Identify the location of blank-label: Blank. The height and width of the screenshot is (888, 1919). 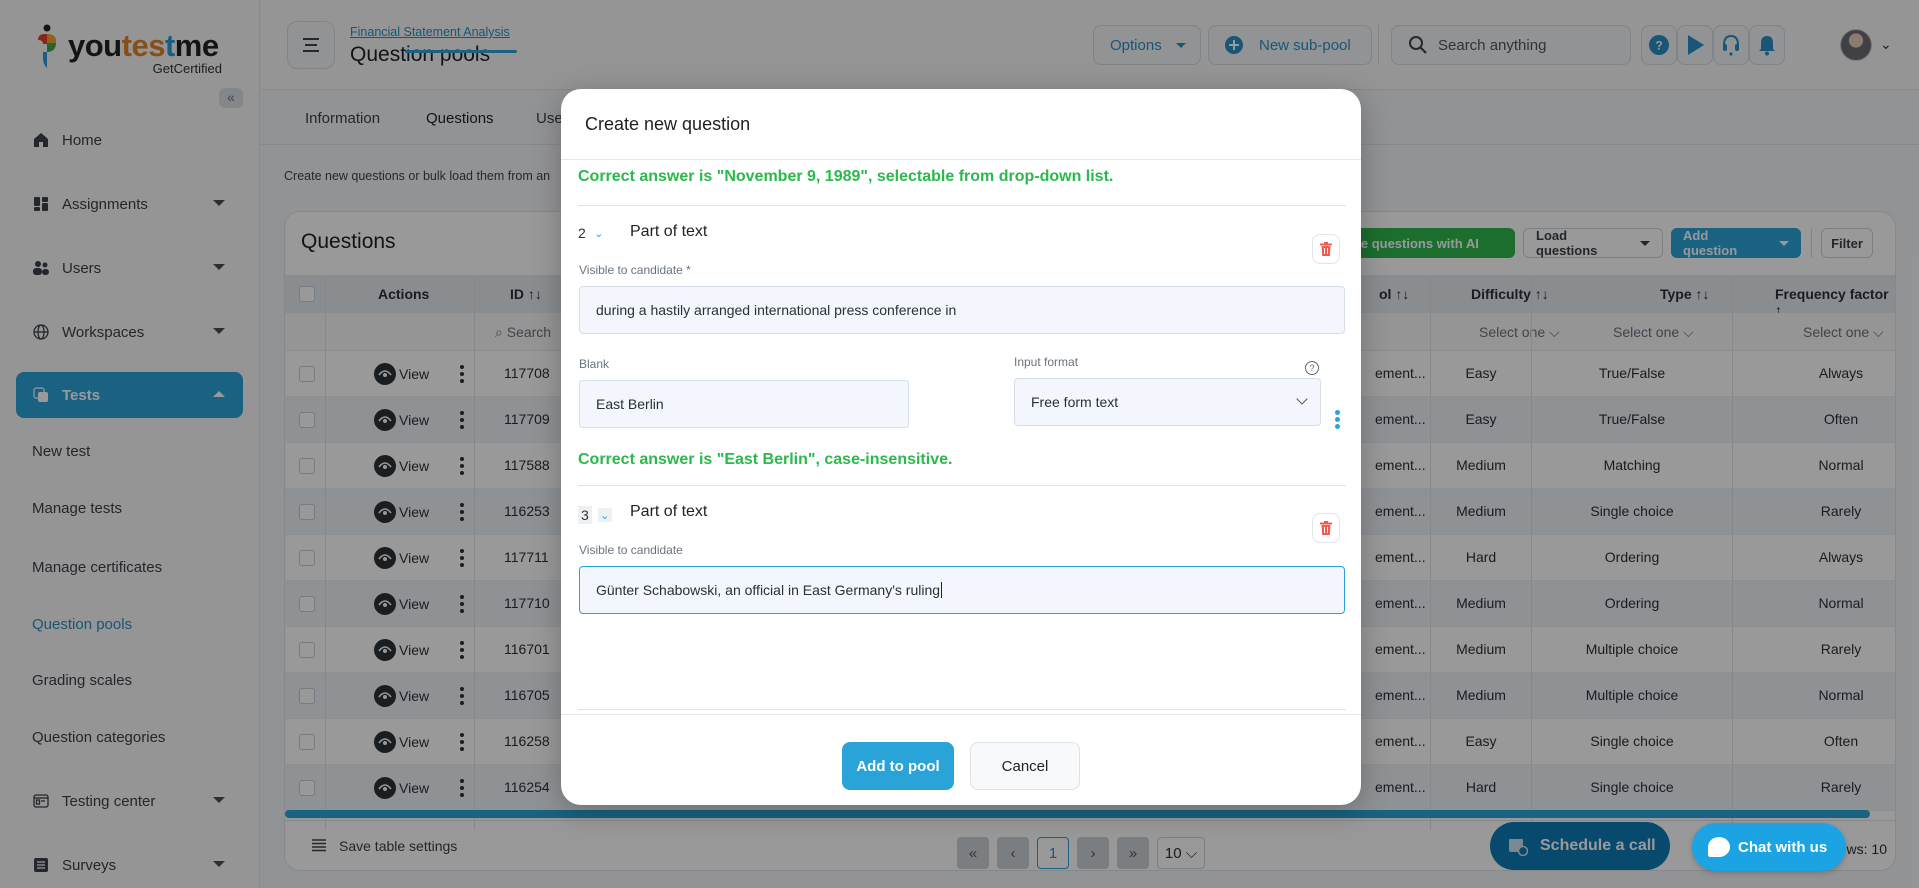
(594, 364).